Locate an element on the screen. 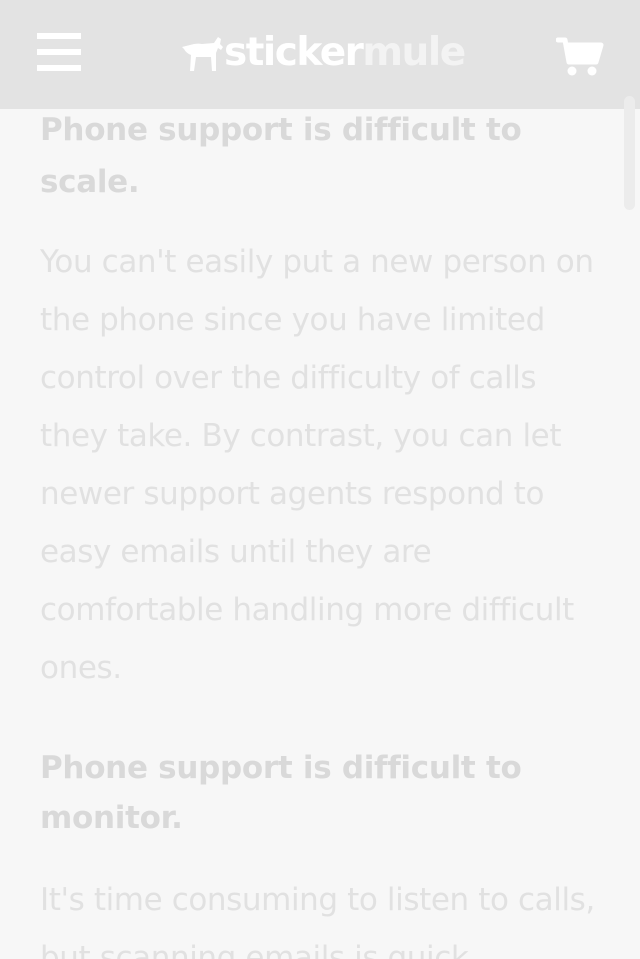 This screenshot has height=959, width=640. top-navigation-bar: sticker mule is located at coordinates (320, 54).